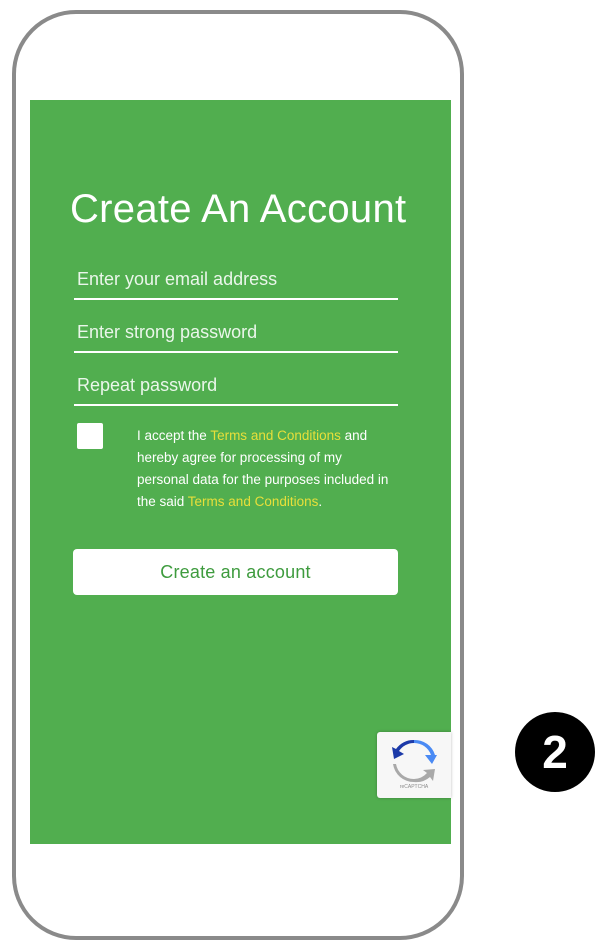 The image size is (611, 948). I want to click on repeat-password-field: Repeat password, so click(236, 389).